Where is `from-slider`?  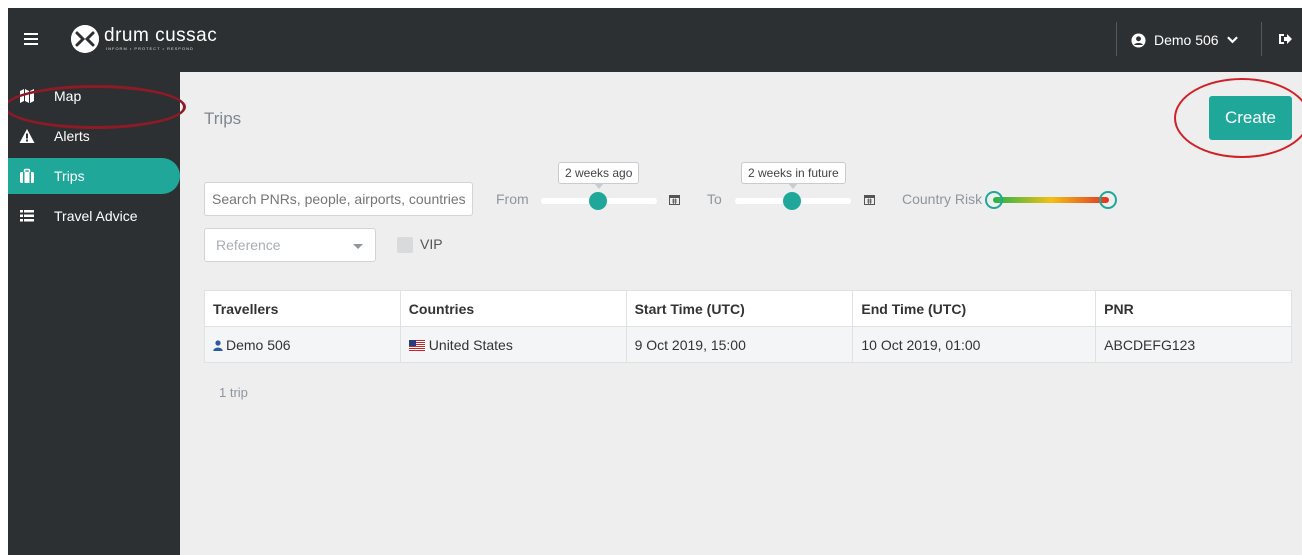
from-slider is located at coordinates (599, 201).